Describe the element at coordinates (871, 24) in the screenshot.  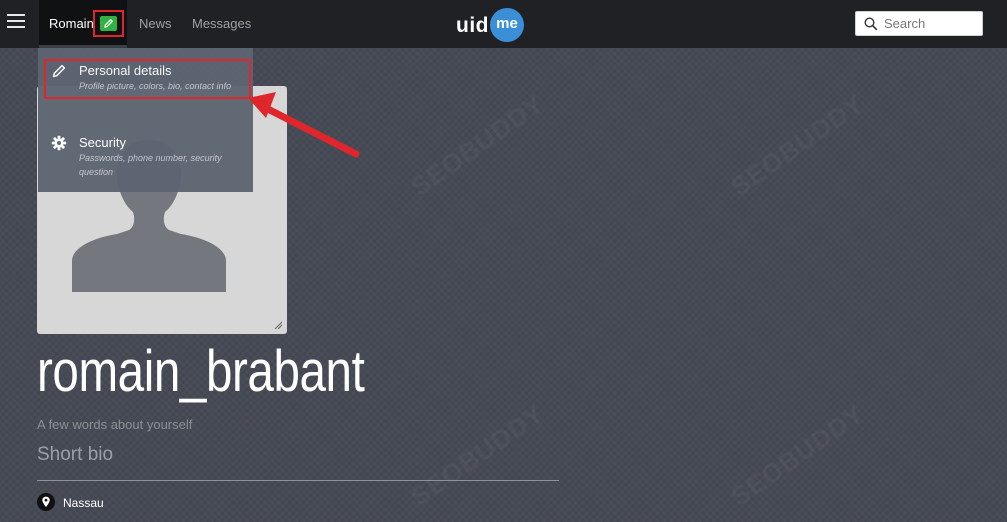
I see `search-icon` at that location.